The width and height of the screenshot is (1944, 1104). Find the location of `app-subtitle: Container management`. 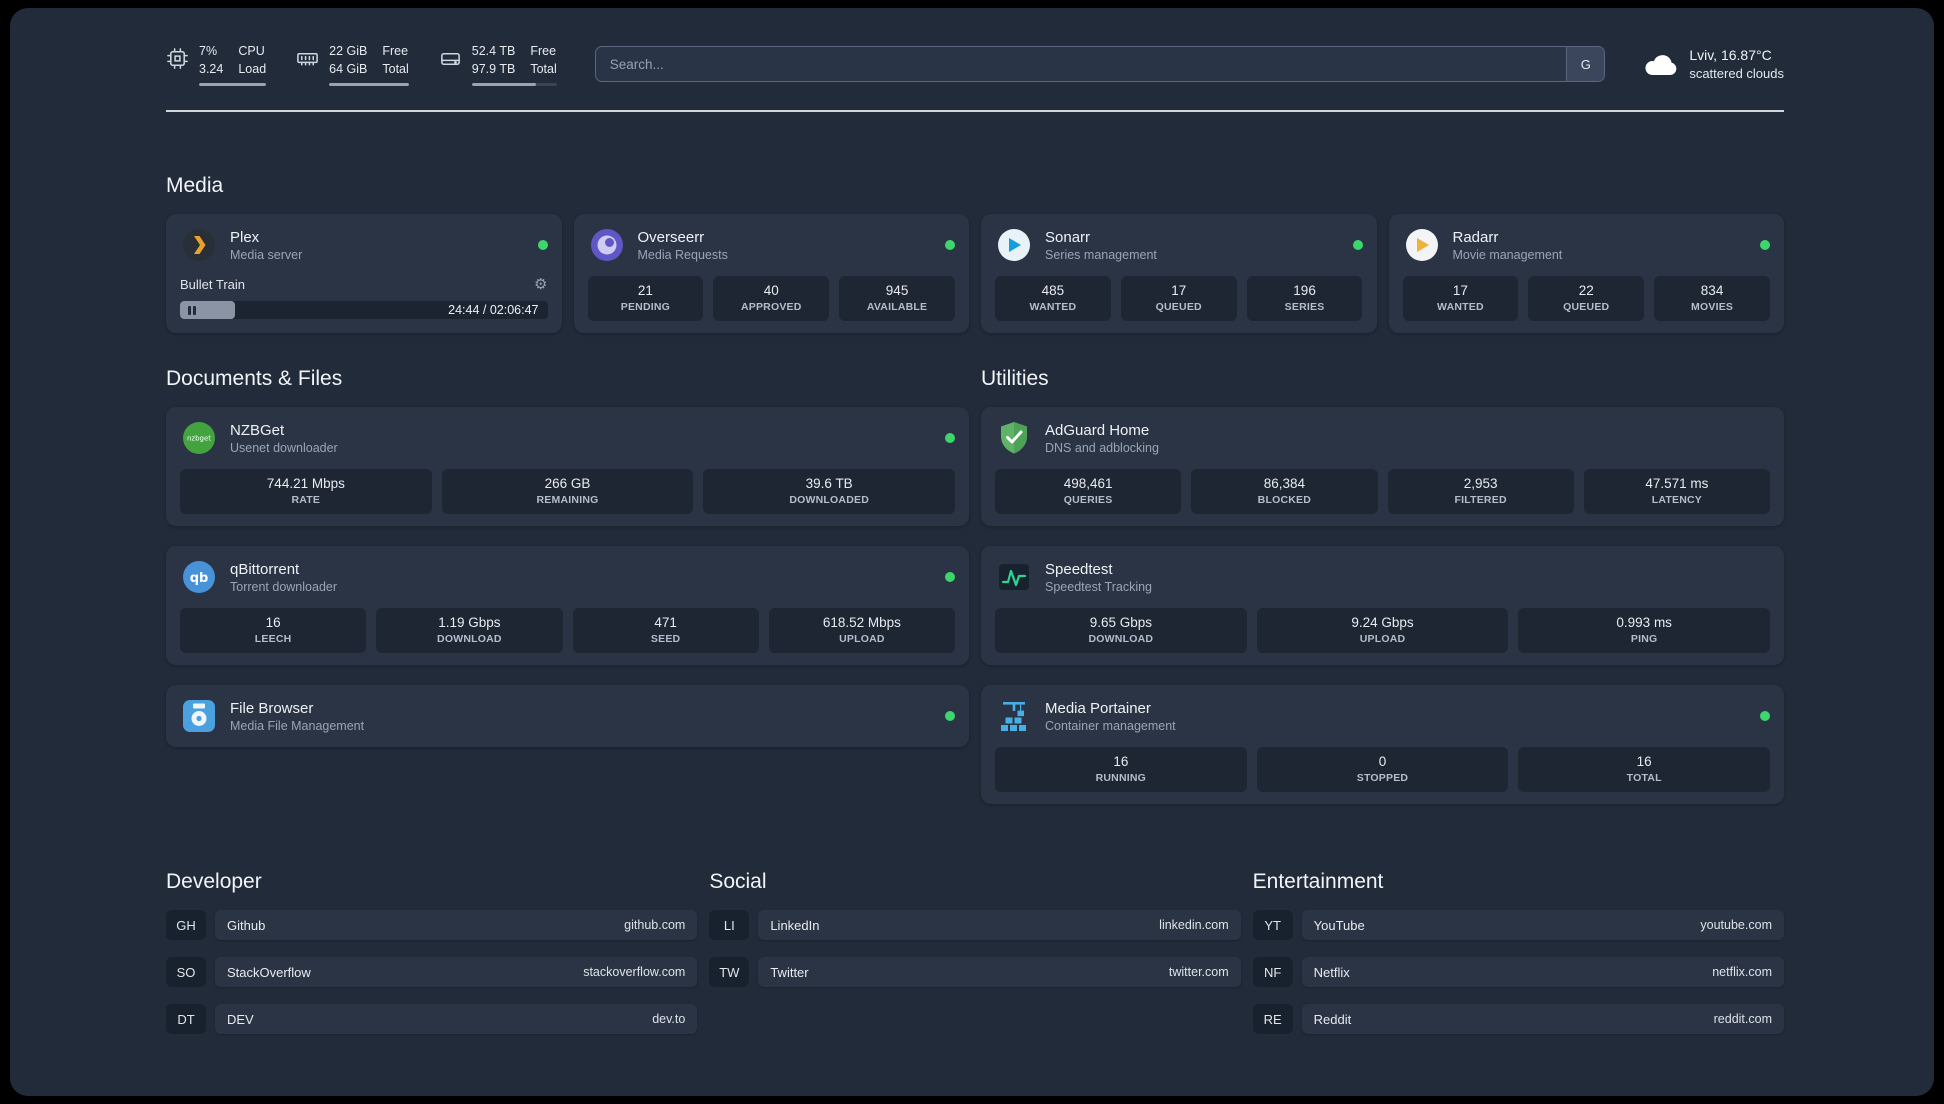

app-subtitle: Container management is located at coordinates (1110, 725).